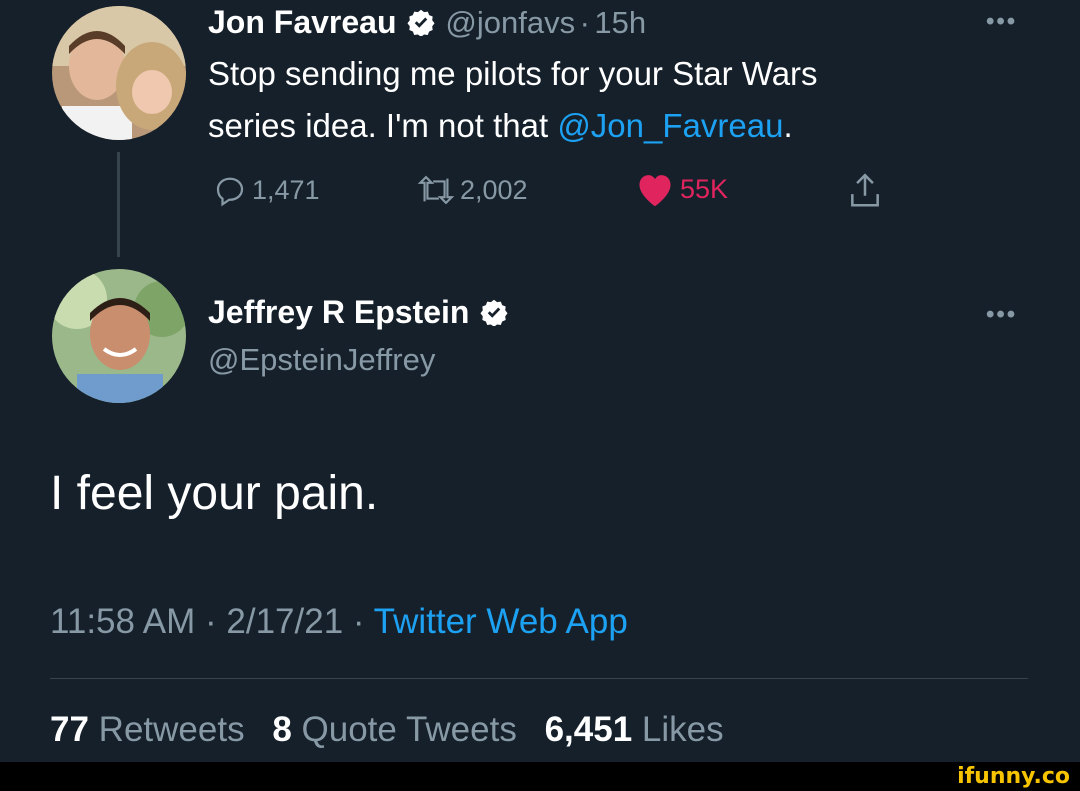 This screenshot has height=791, width=1080. I want to click on tweet-text-line: series idea. I'm not that @Jon_Favreau., so click(608, 126).